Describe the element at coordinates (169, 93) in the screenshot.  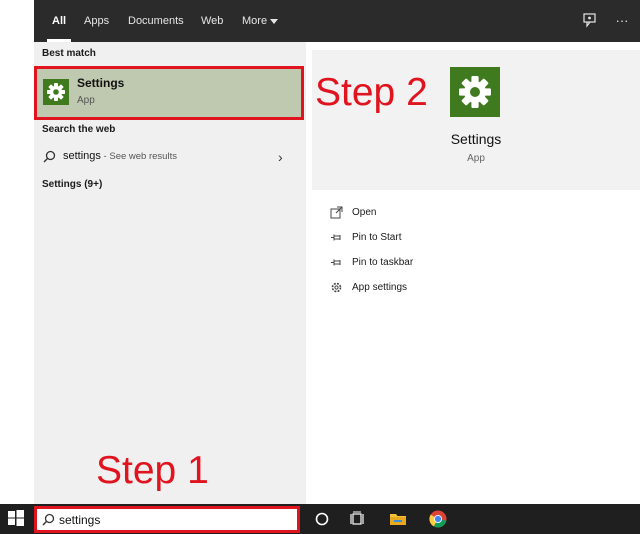
I see `best-match-settings: Settings App` at that location.